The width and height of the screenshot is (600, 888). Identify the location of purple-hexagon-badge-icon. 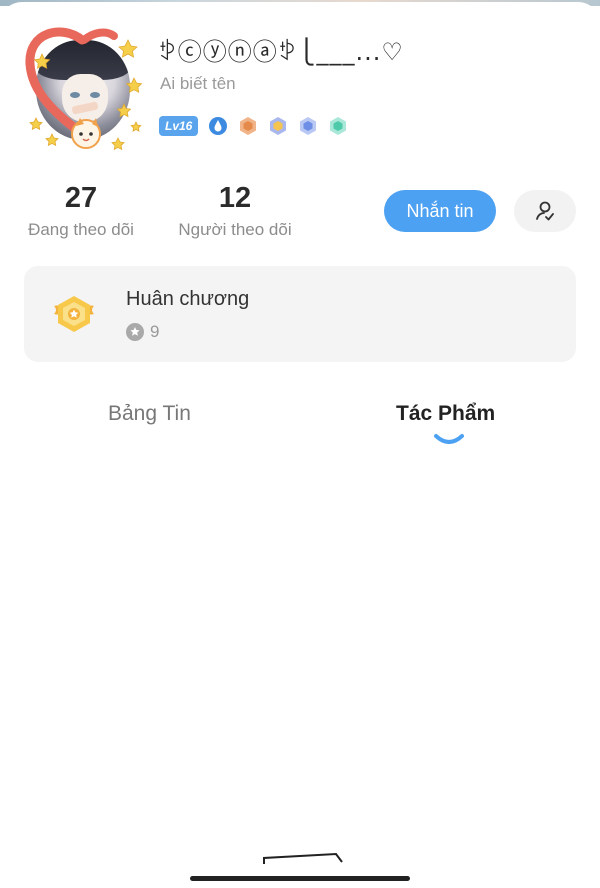
(278, 126).